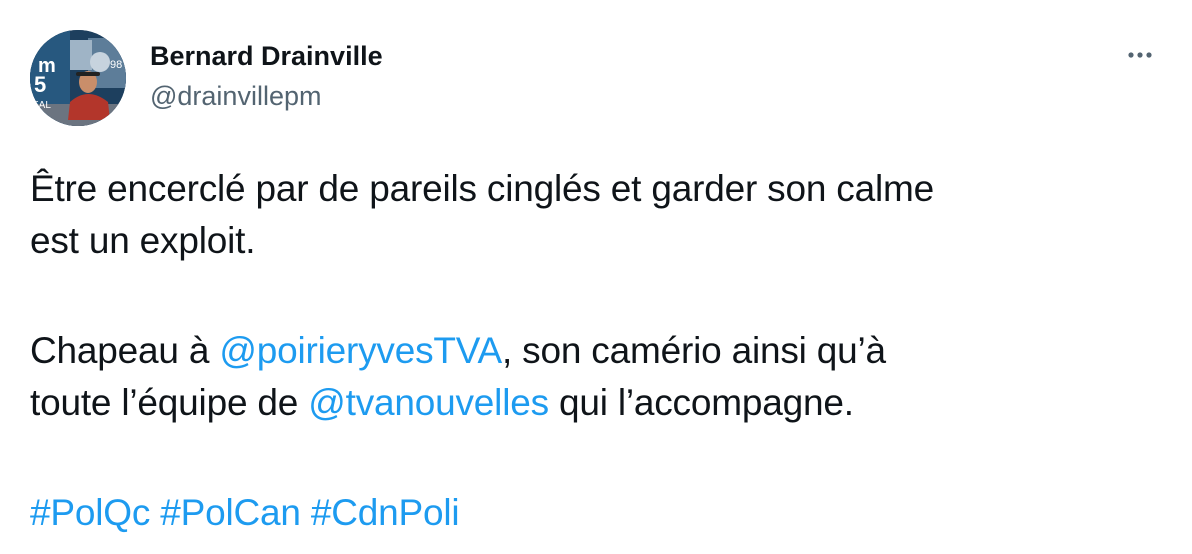 The width and height of the screenshot is (1192, 554). What do you see at coordinates (701, 402) in the screenshot?
I see `tweet-text-segment: qui l’accompagne.` at bounding box center [701, 402].